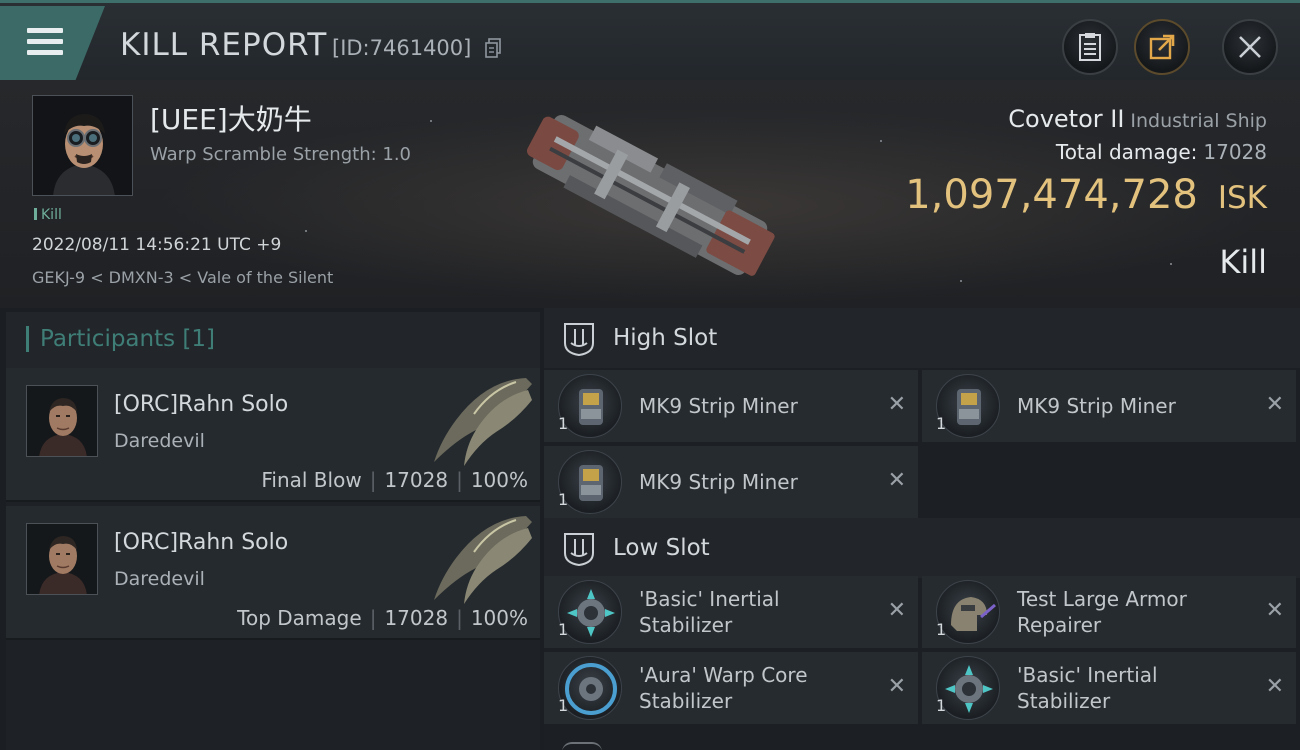 This screenshot has width=1300, height=750. What do you see at coordinates (82, 145) in the screenshot?
I see `victim-avatar` at bounding box center [82, 145].